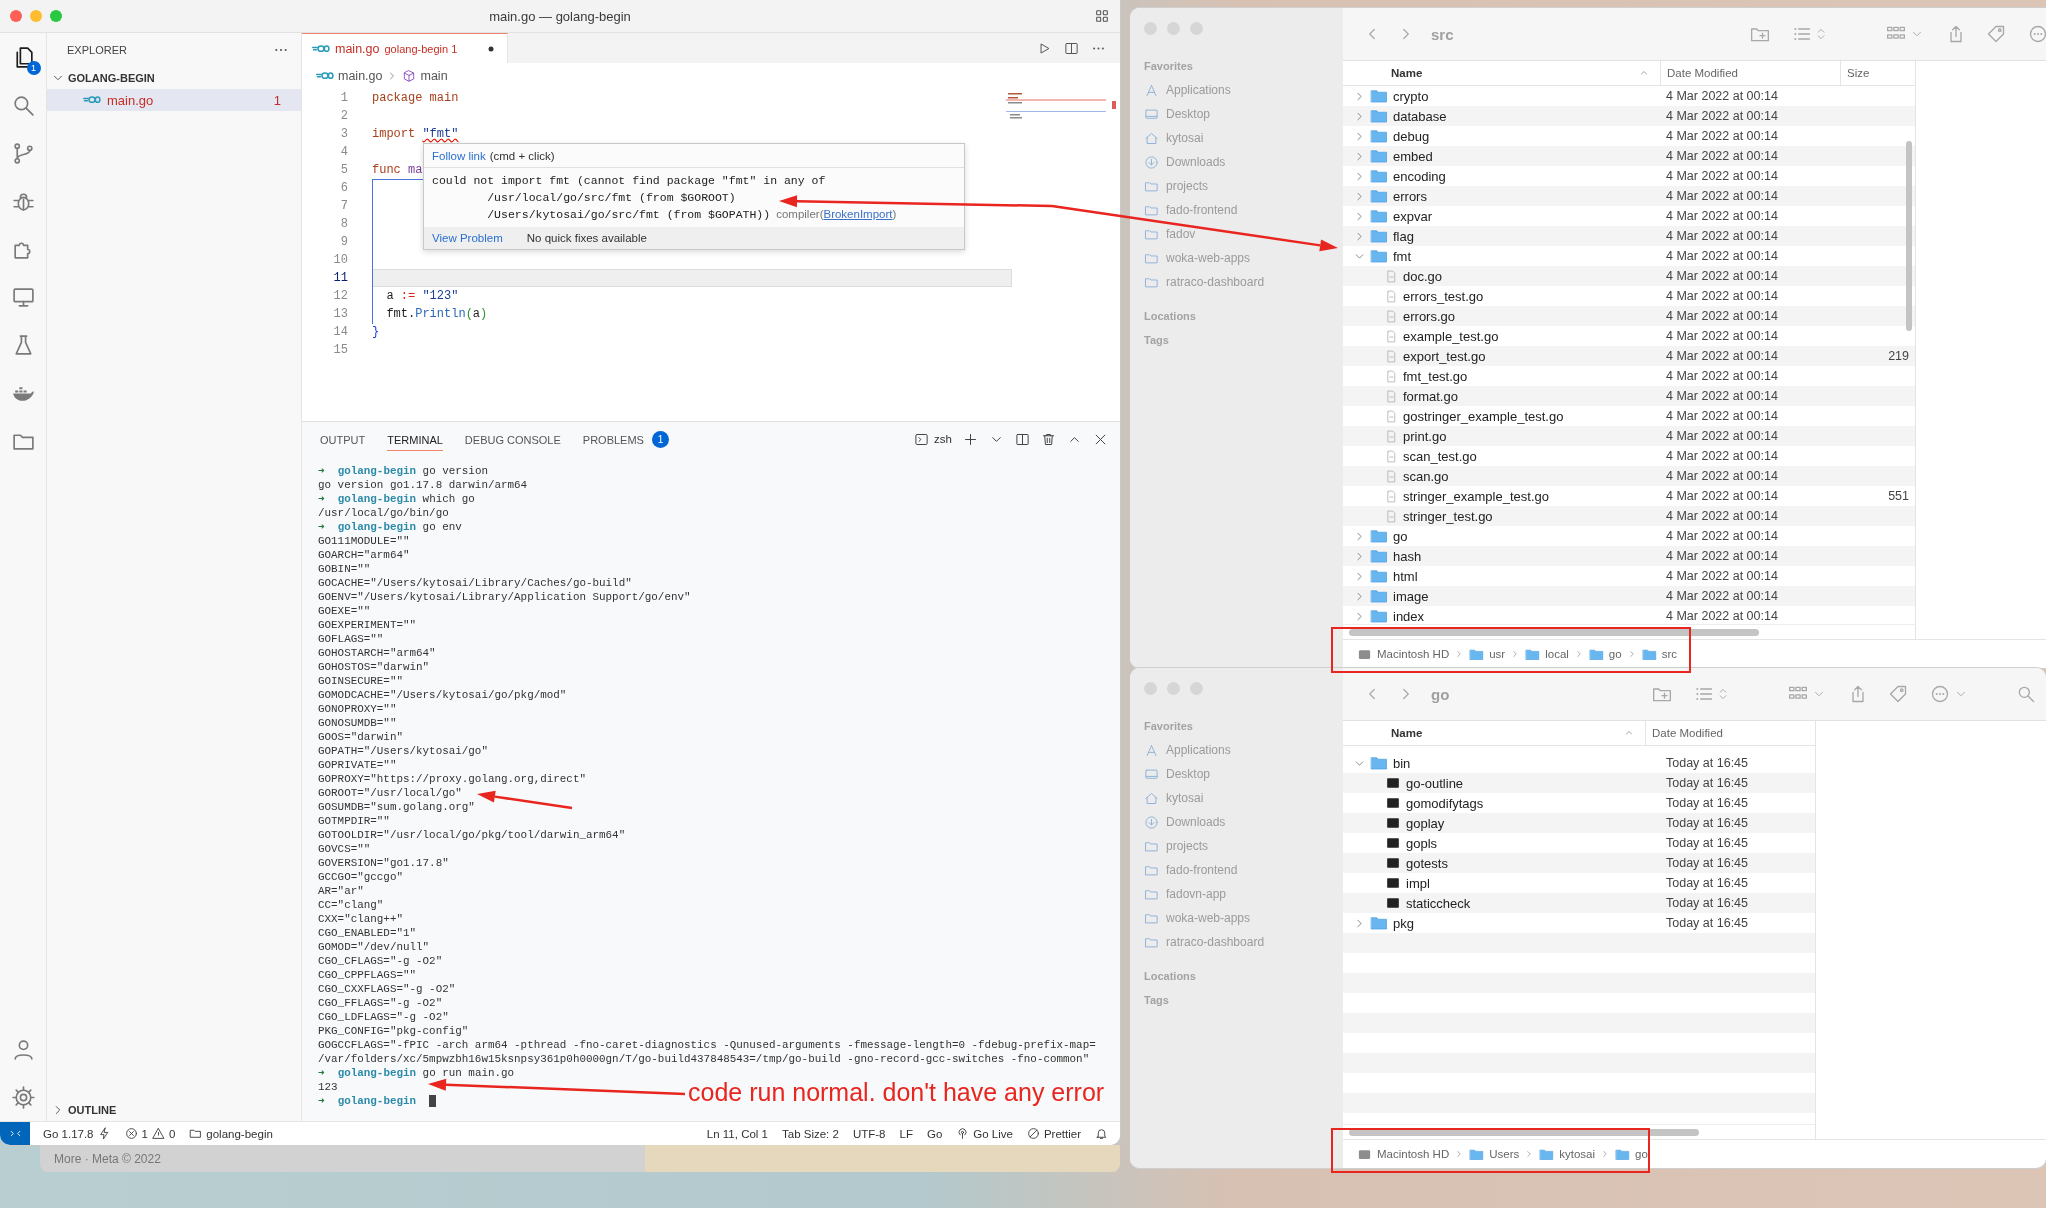 This screenshot has width=2046, height=1208. I want to click on path-segment: usr, so click(1487, 654).